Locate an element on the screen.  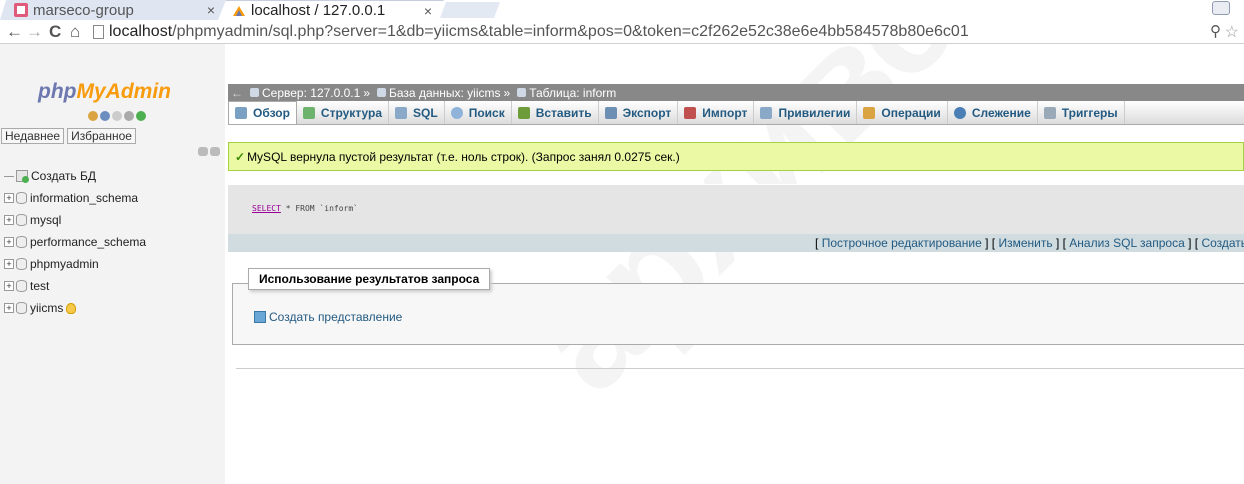
bookmark-star-icon: ☆ is located at coordinates (1232, 32).